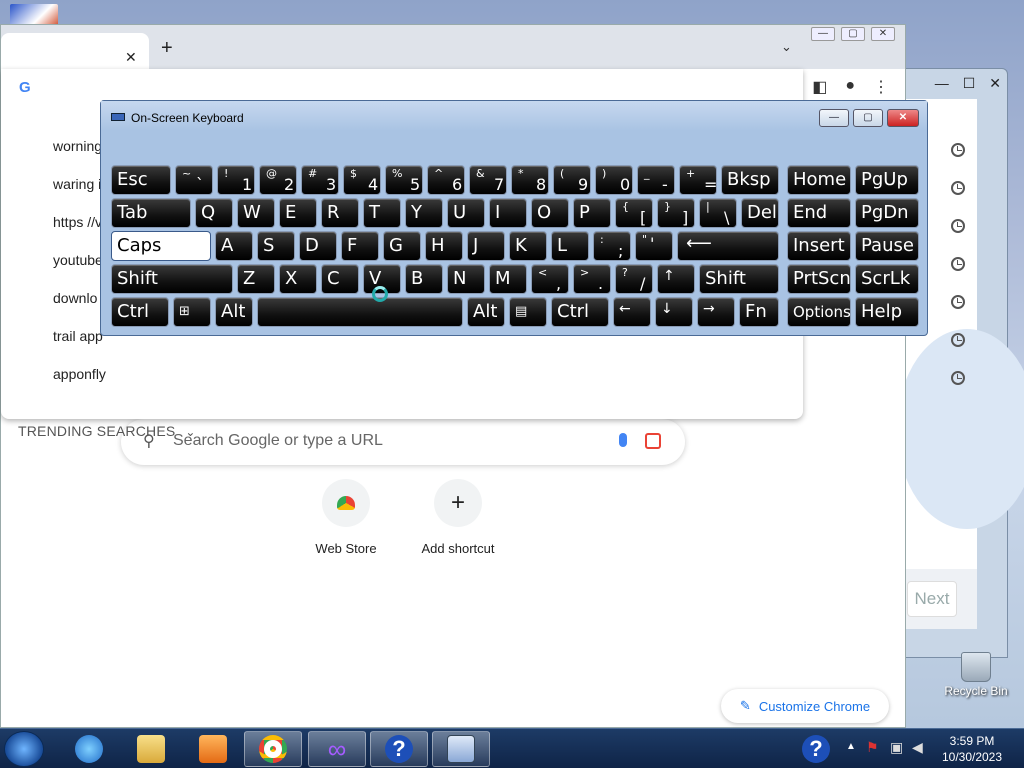  What do you see at coordinates (318, 246) in the screenshot?
I see `key-d: D` at bounding box center [318, 246].